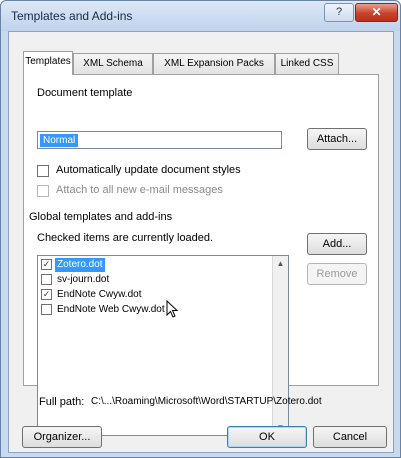 The width and height of the screenshot is (401, 458). Describe the element at coordinates (280, 345) in the screenshot. I see `list-scrollbar: ▲ ▼` at that location.